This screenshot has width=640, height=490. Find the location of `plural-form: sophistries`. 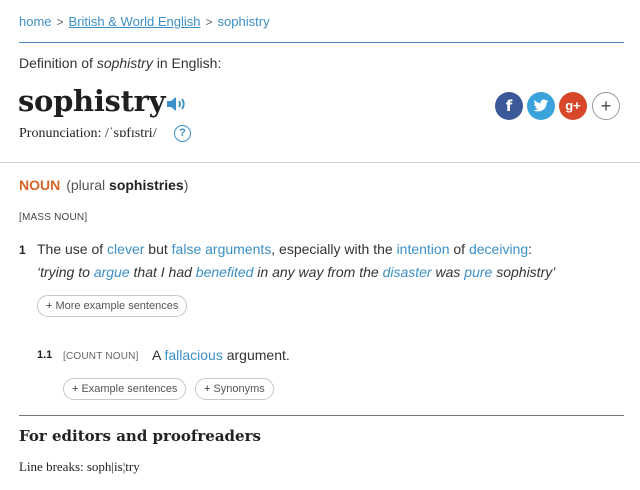

plural-form: sophistries is located at coordinates (146, 185).